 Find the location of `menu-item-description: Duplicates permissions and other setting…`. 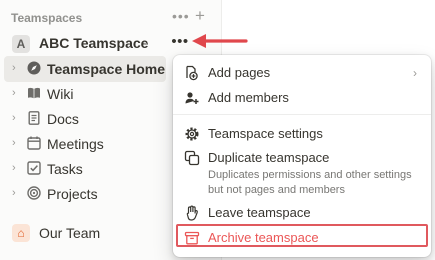

menu-item-description: Duplicates permissions and other setting… is located at coordinates (310, 182).